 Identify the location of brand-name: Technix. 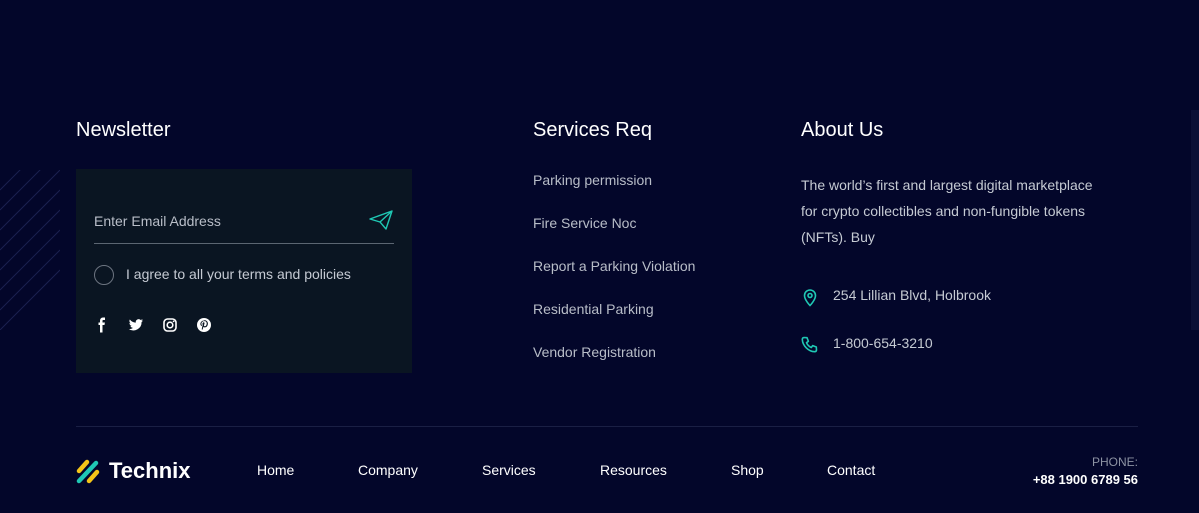
(150, 470).